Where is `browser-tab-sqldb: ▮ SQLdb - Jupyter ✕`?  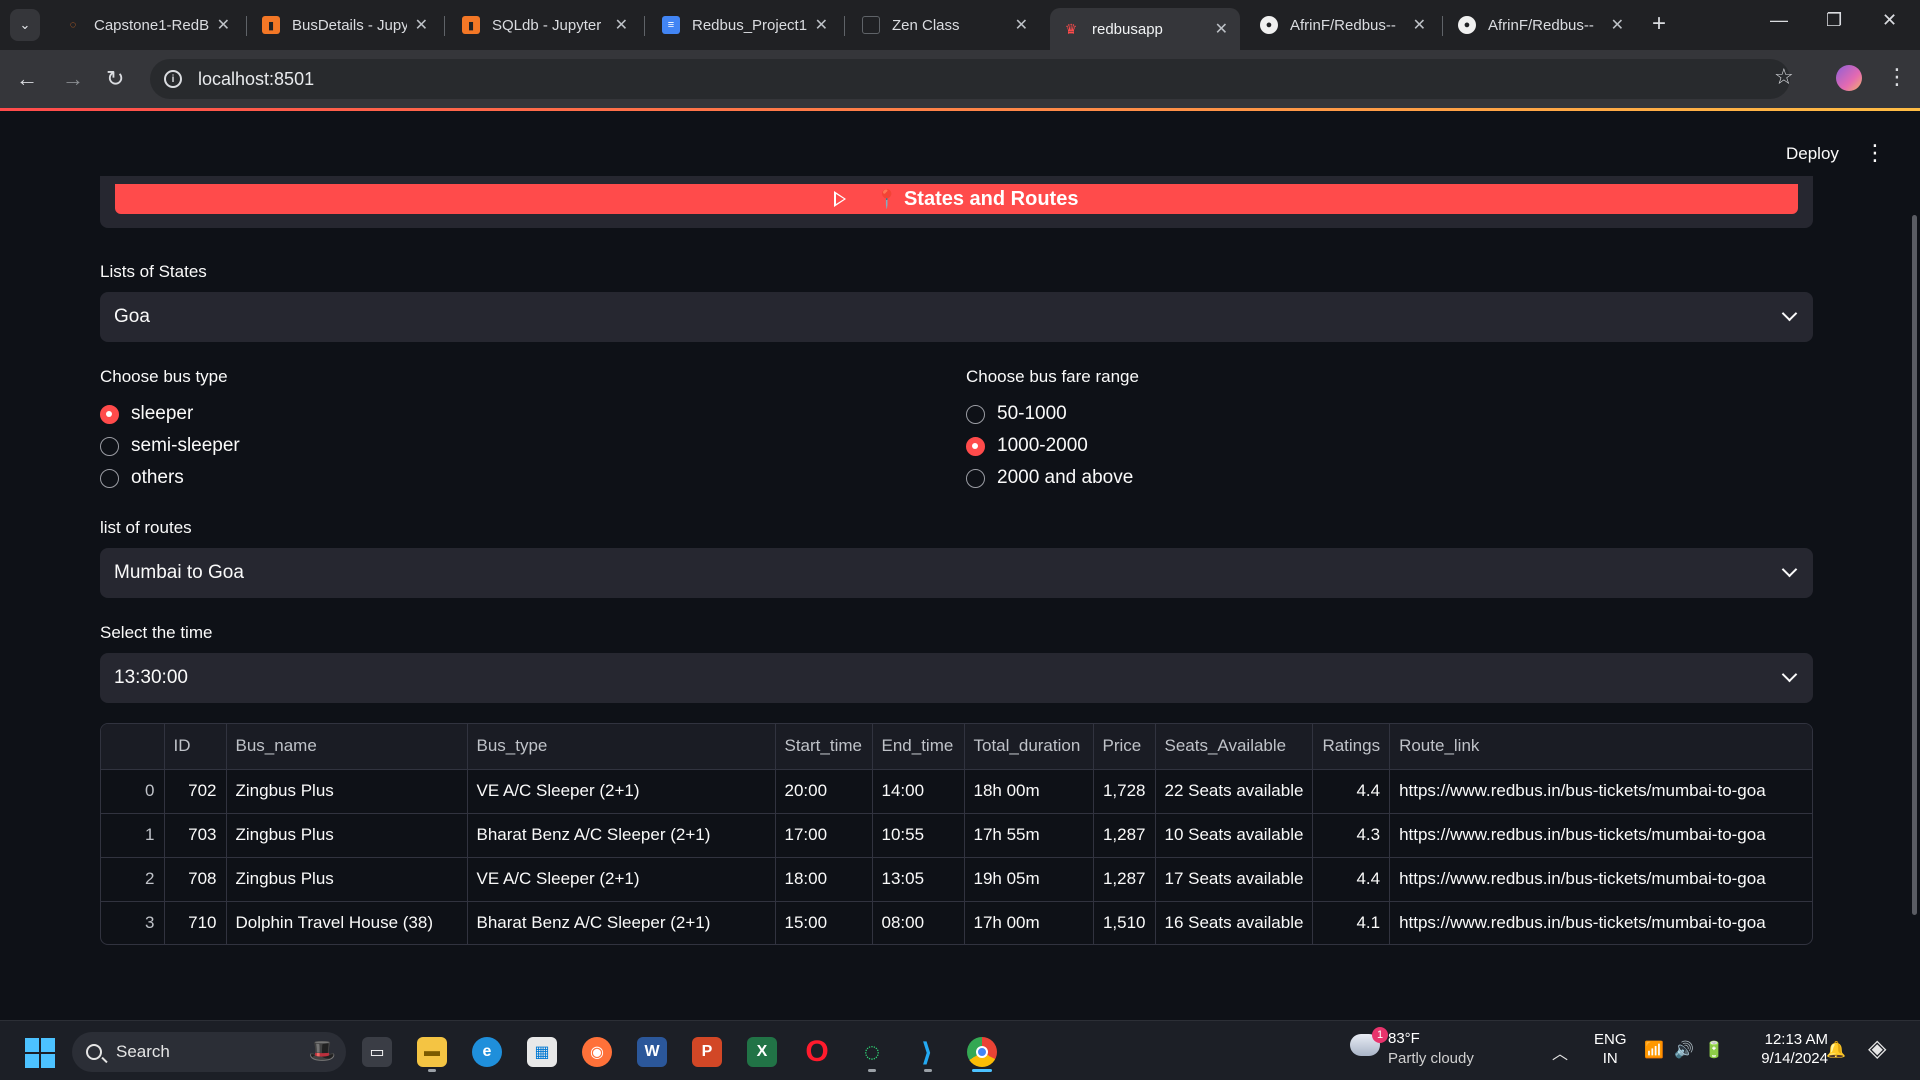 browser-tab-sqldb: ▮ SQLdb - Jupyter ✕ is located at coordinates (545, 25).